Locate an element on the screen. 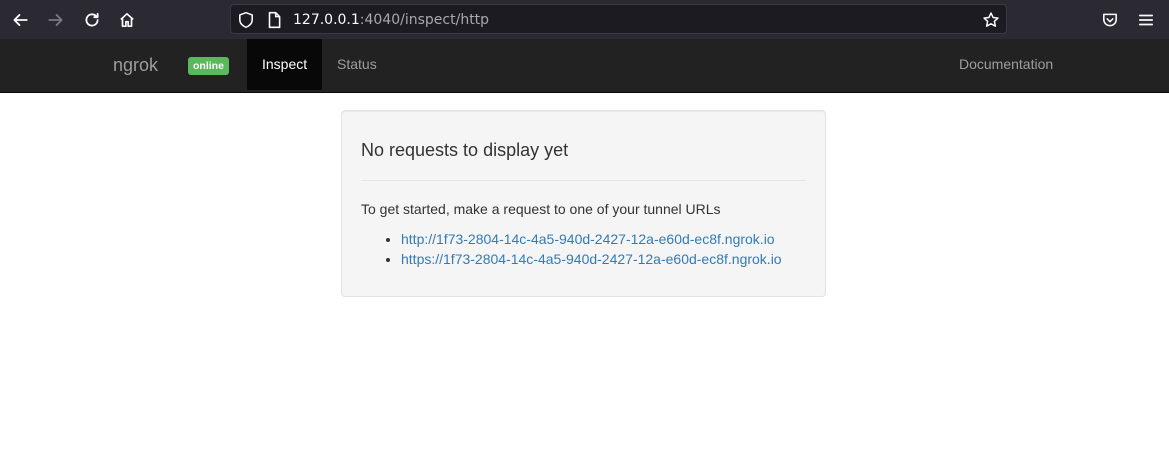 The width and height of the screenshot is (1169, 459). address-bar: 127.0.0.1:4040/inspect/http is located at coordinates (618, 19).